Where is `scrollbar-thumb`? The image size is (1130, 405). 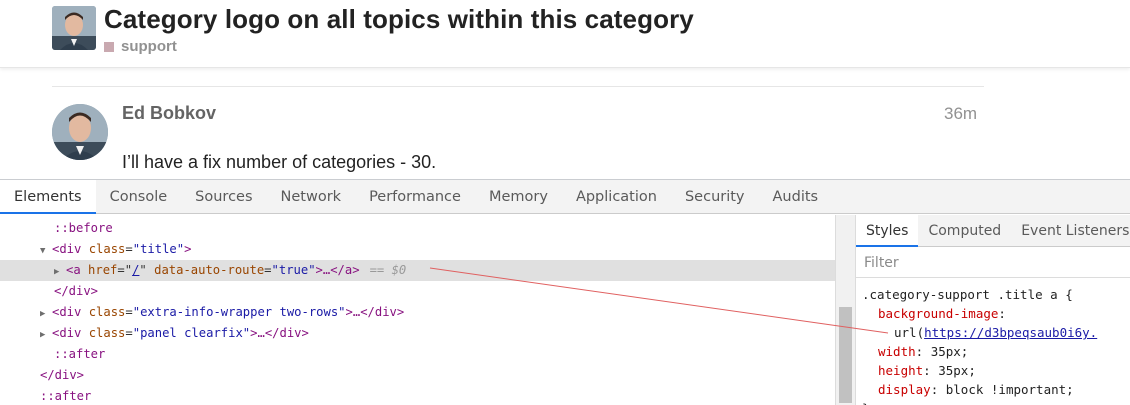
scrollbar-thumb is located at coordinates (845, 355).